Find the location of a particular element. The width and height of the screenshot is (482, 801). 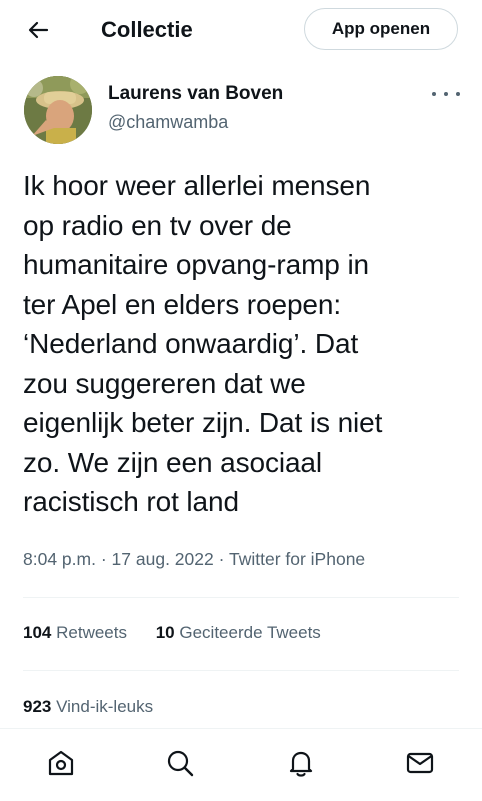

author-name: Laurens van Boven is located at coordinates (195, 94).